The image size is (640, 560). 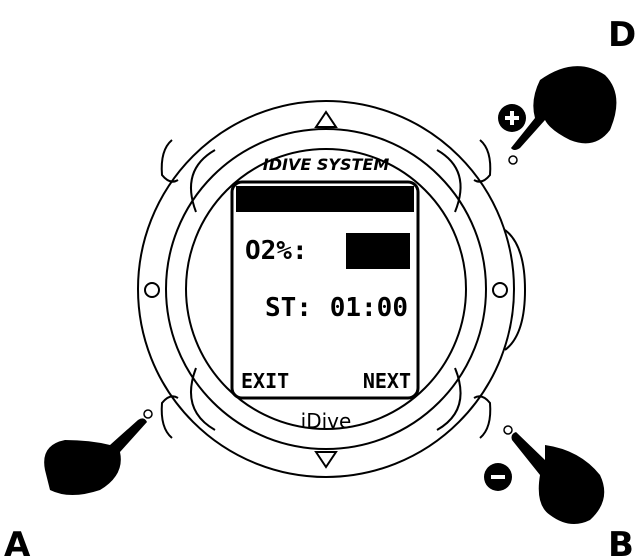 I want to click on bezel-top-triangle, so click(x=326, y=119).